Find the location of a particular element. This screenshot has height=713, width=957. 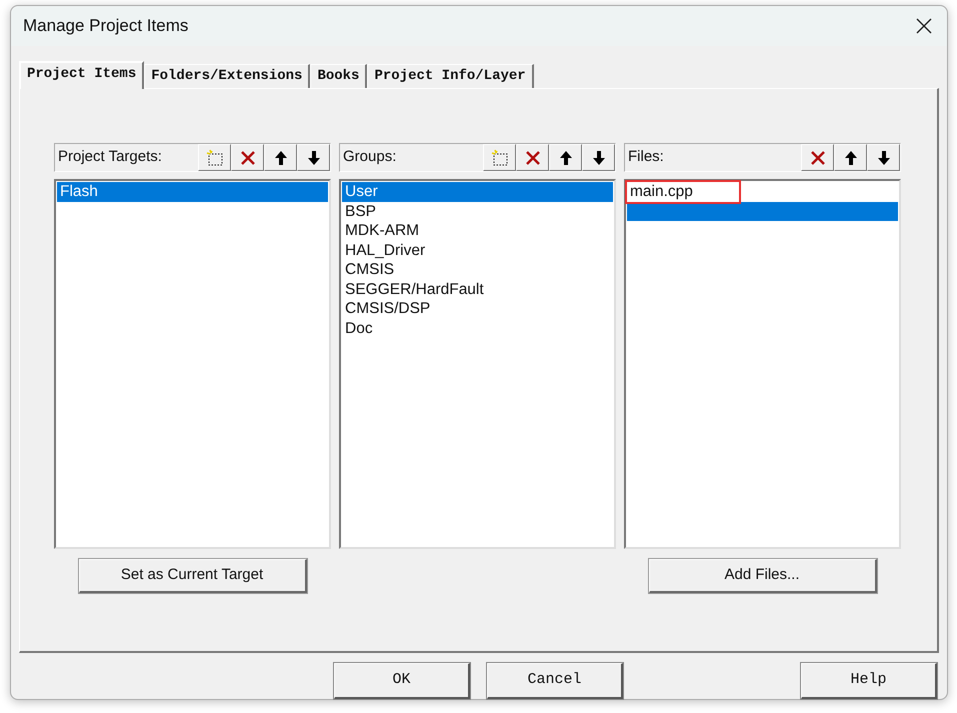

list-item: main.cpp is located at coordinates (683, 192).